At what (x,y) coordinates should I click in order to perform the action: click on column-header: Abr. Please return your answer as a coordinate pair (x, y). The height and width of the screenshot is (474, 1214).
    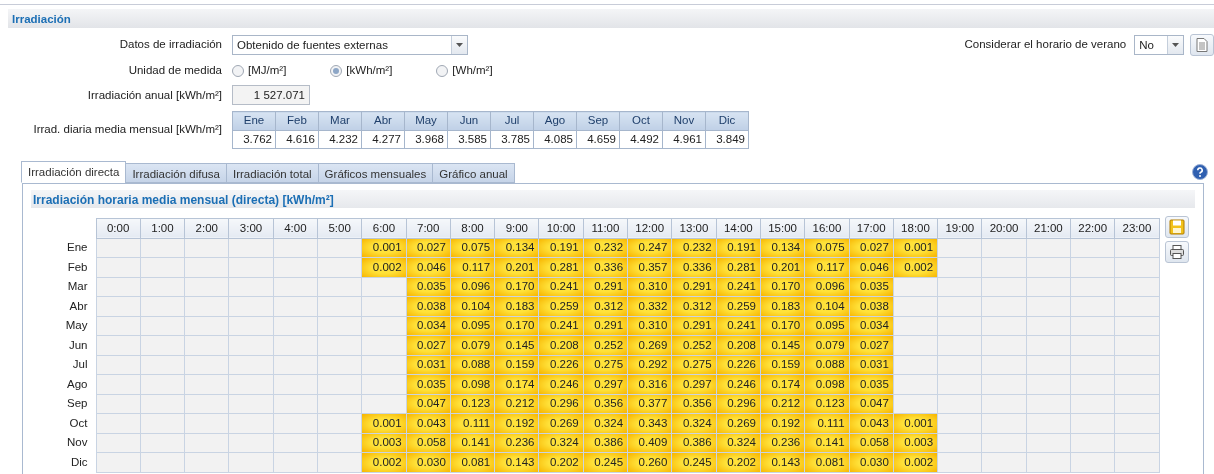
    Looking at the image, I should click on (383, 120).